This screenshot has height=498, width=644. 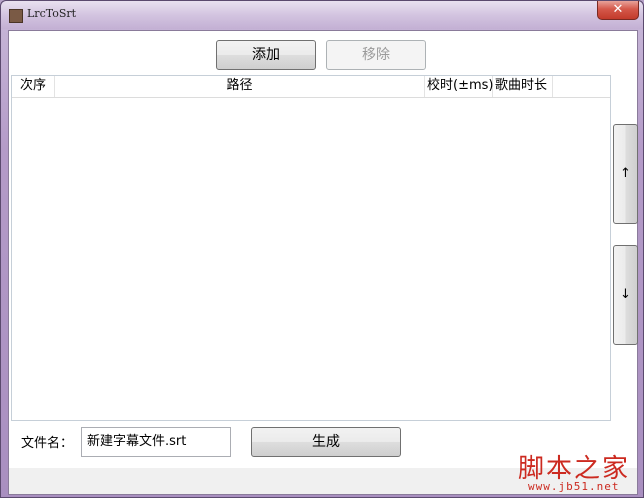 I want to click on site-watermark: 脚本之家 www.jb51.net, so click(x=576, y=472).